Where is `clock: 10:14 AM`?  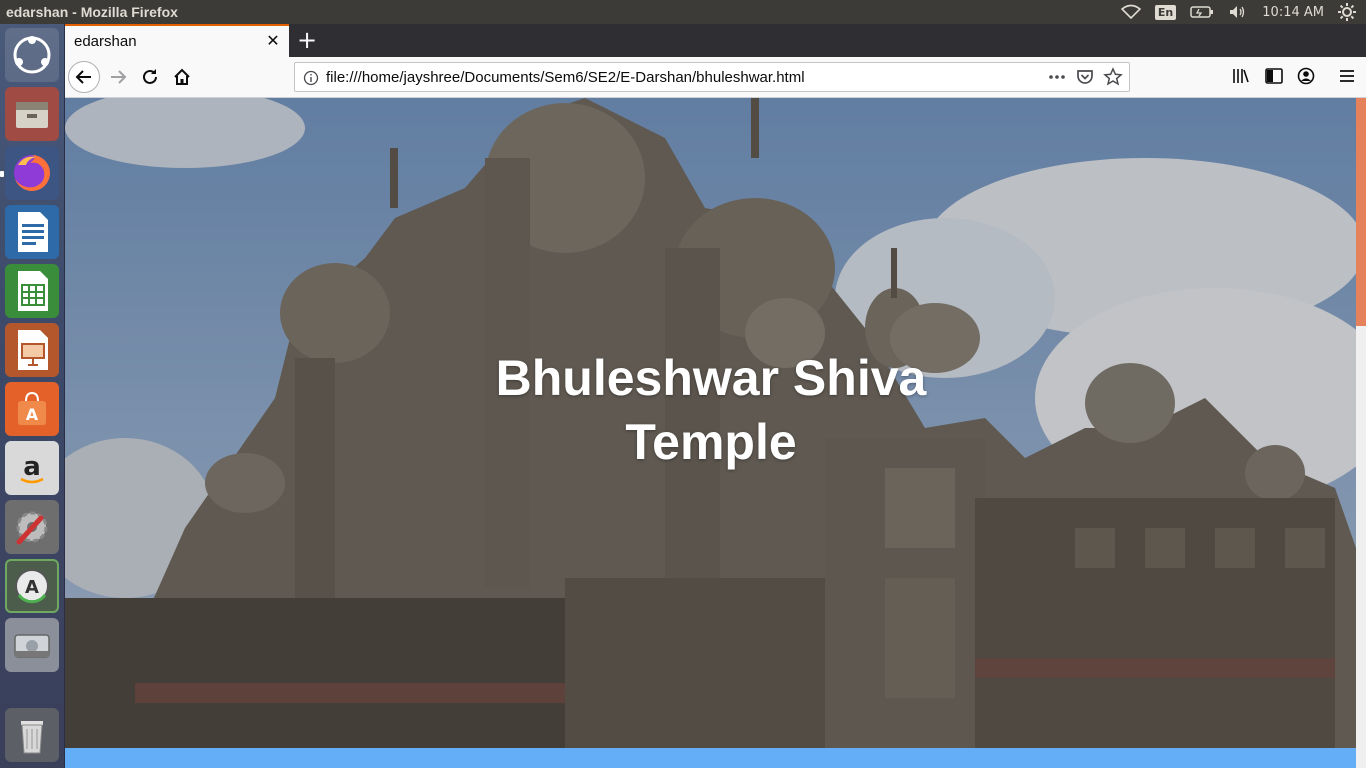
clock: 10:14 AM is located at coordinates (1293, 12).